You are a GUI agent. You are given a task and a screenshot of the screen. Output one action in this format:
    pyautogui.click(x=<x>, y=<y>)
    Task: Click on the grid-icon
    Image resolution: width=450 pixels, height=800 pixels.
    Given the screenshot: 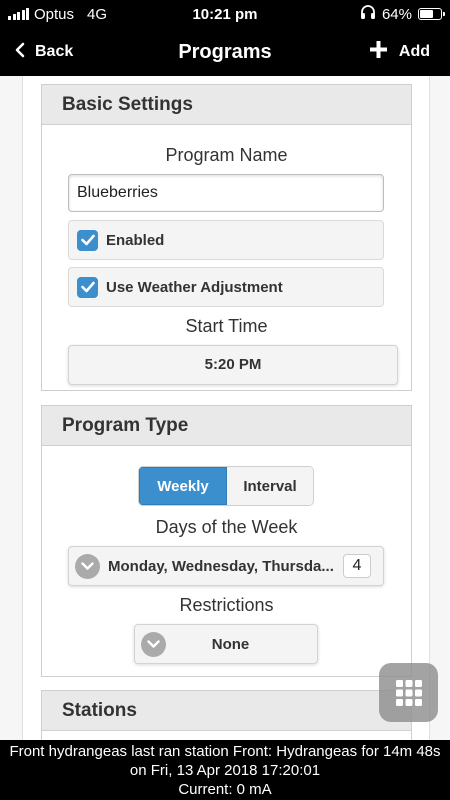 What is the action you would take?
    pyautogui.click(x=408, y=692)
    